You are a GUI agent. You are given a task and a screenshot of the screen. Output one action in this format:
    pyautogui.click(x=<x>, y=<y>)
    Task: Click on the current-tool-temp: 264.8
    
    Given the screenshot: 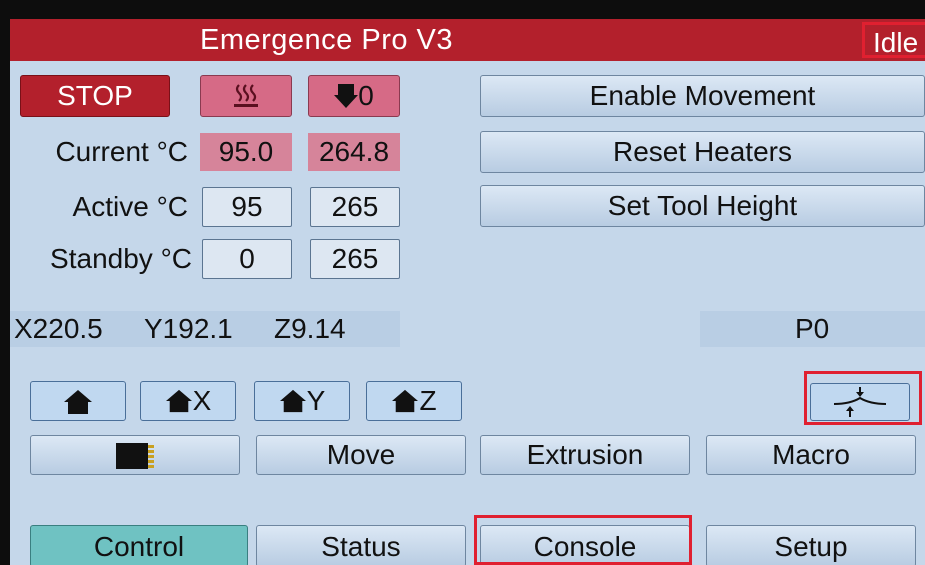 What is the action you would take?
    pyautogui.click(x=354, y=152)
    